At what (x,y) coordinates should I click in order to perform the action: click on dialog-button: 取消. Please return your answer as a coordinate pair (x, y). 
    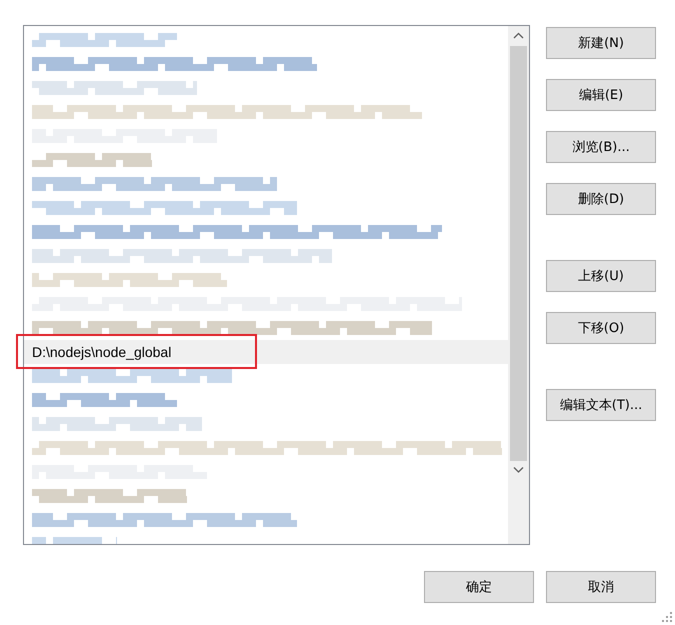
    Looking at the image, I should click on (601, 587).